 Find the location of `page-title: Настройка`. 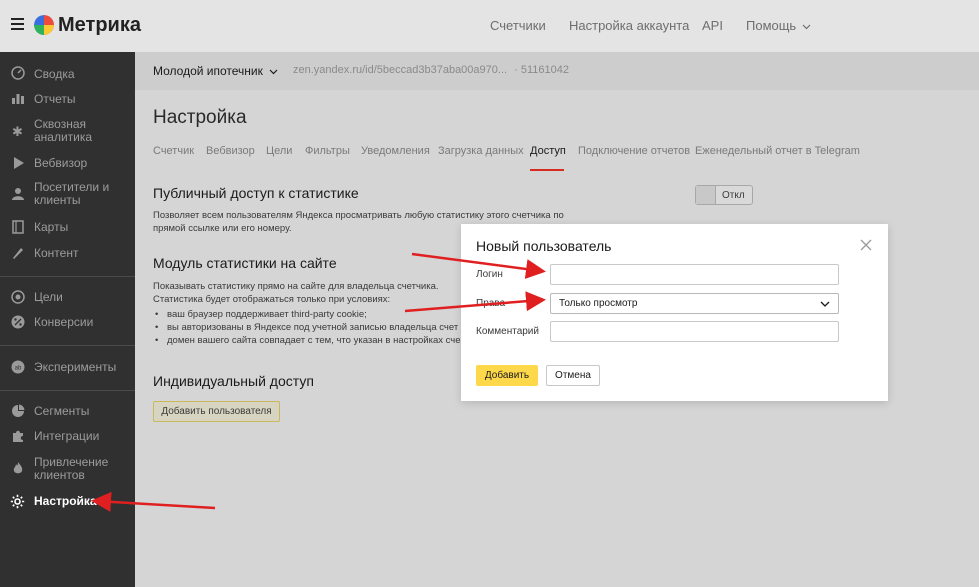

page-title: Настройка is located at coordinates (200, 117).